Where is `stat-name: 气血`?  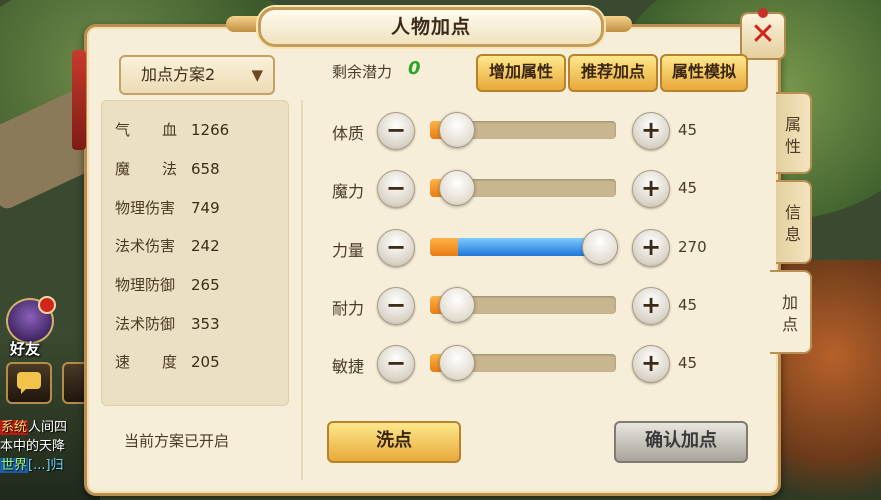
stat-name: 气血 is located at coordinates (162, 130).